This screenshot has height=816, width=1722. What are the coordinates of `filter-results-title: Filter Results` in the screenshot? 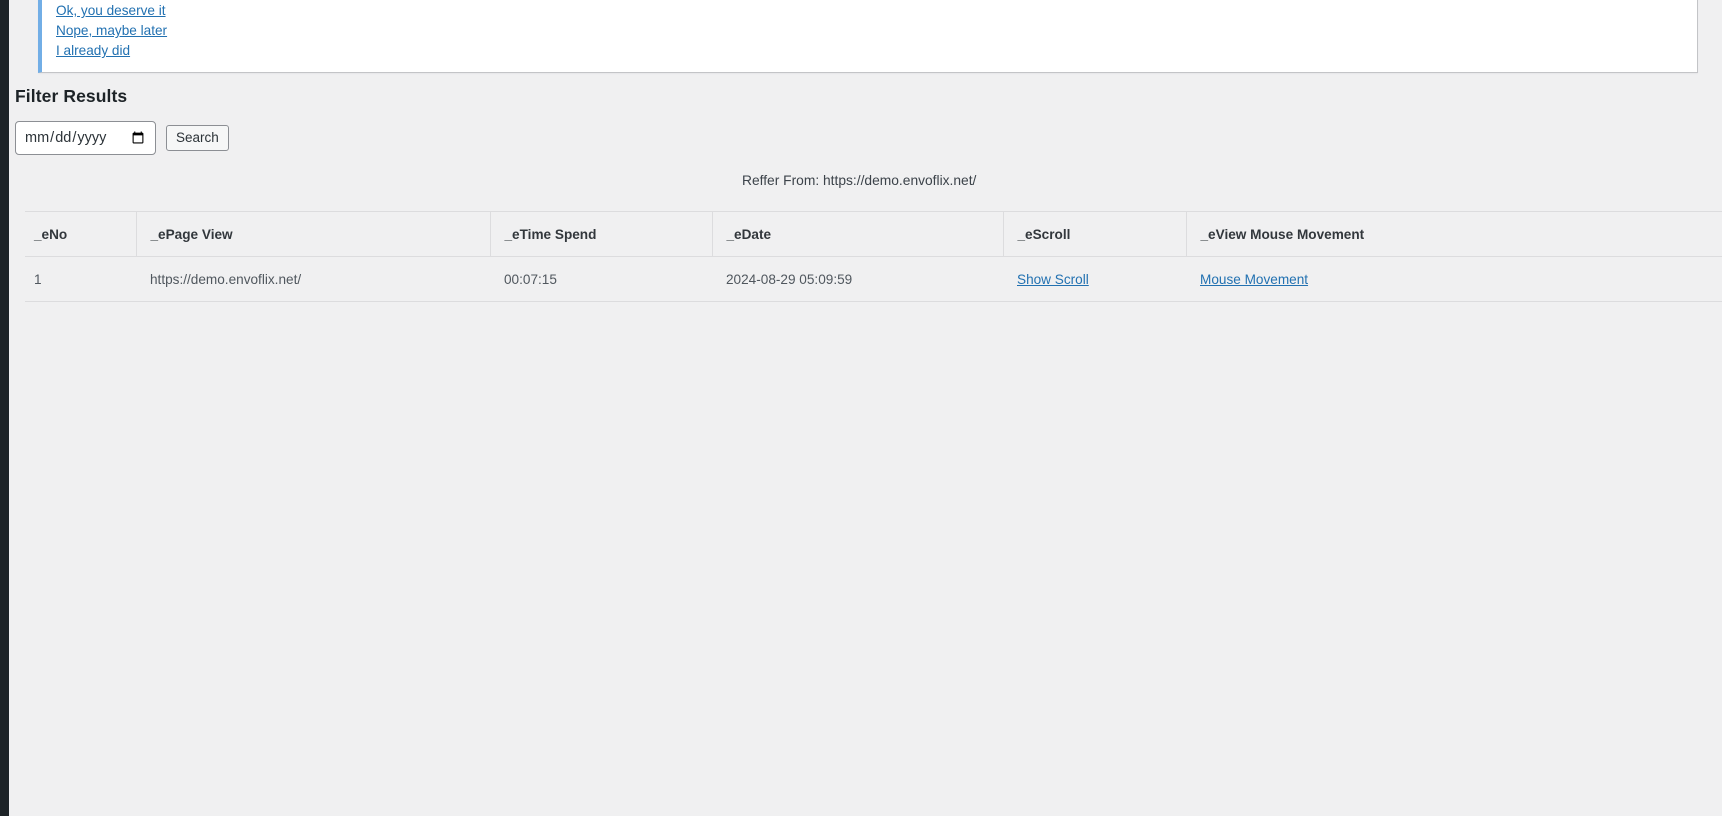 It's located at (71, 96).